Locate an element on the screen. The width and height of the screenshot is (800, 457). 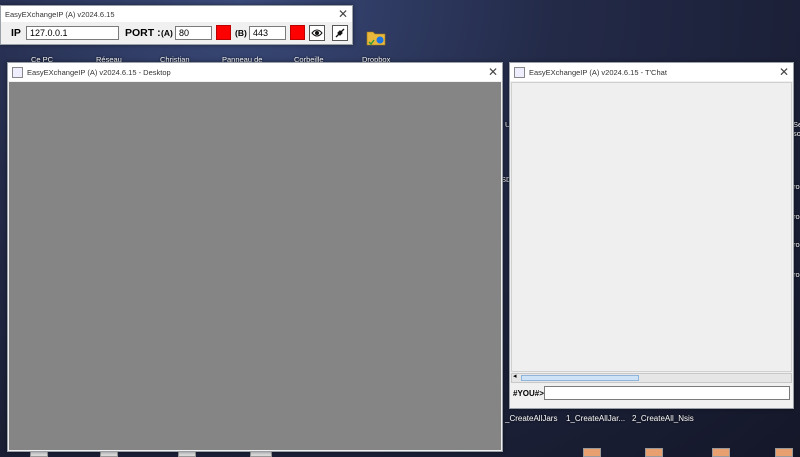
connect-button is located at coordinates (317, 33).